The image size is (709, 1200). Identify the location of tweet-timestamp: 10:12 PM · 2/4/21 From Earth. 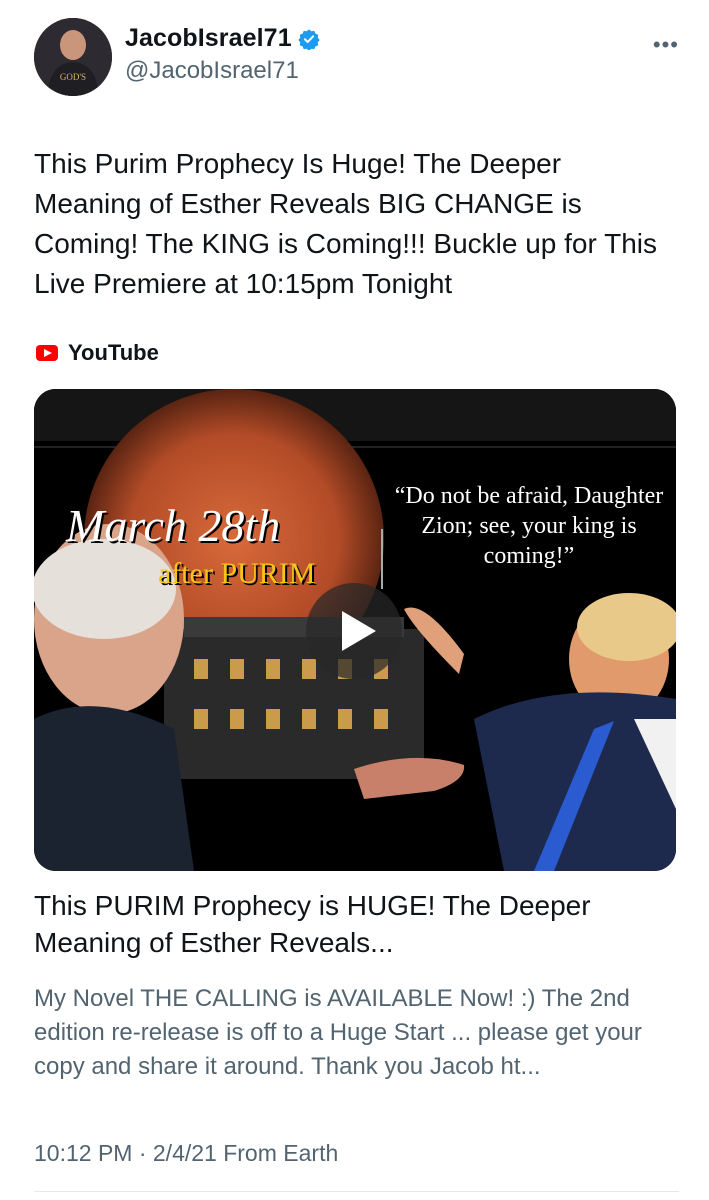
(186, 1153).